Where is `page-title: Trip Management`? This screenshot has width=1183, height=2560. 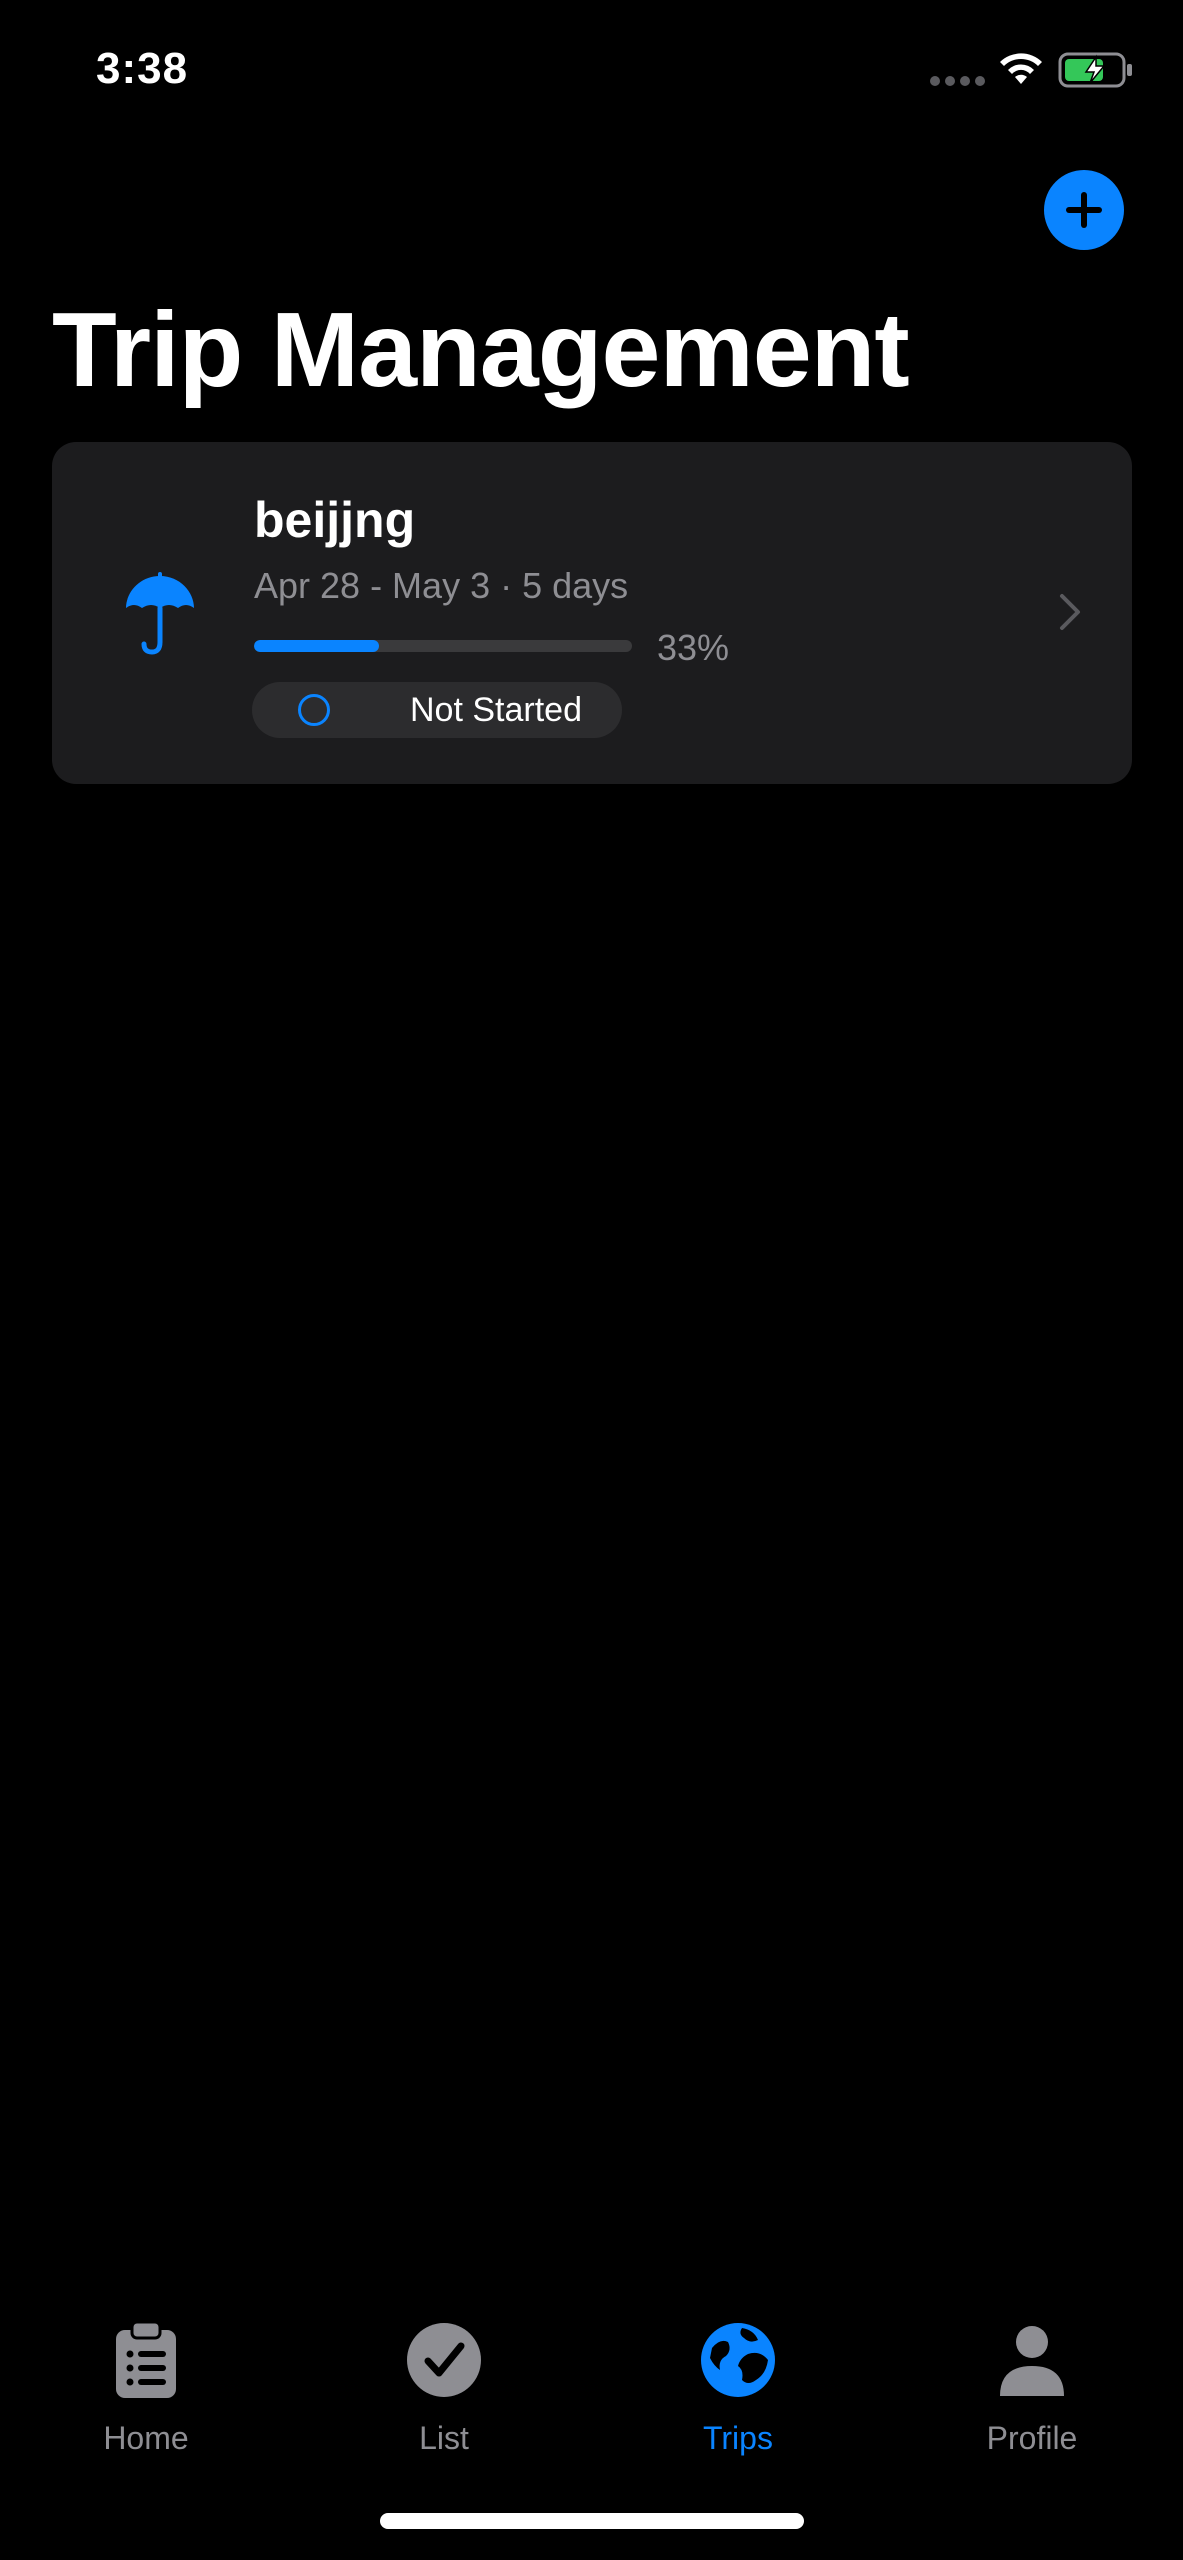
page-title: Trip Management is located at coordinates (481, 350).